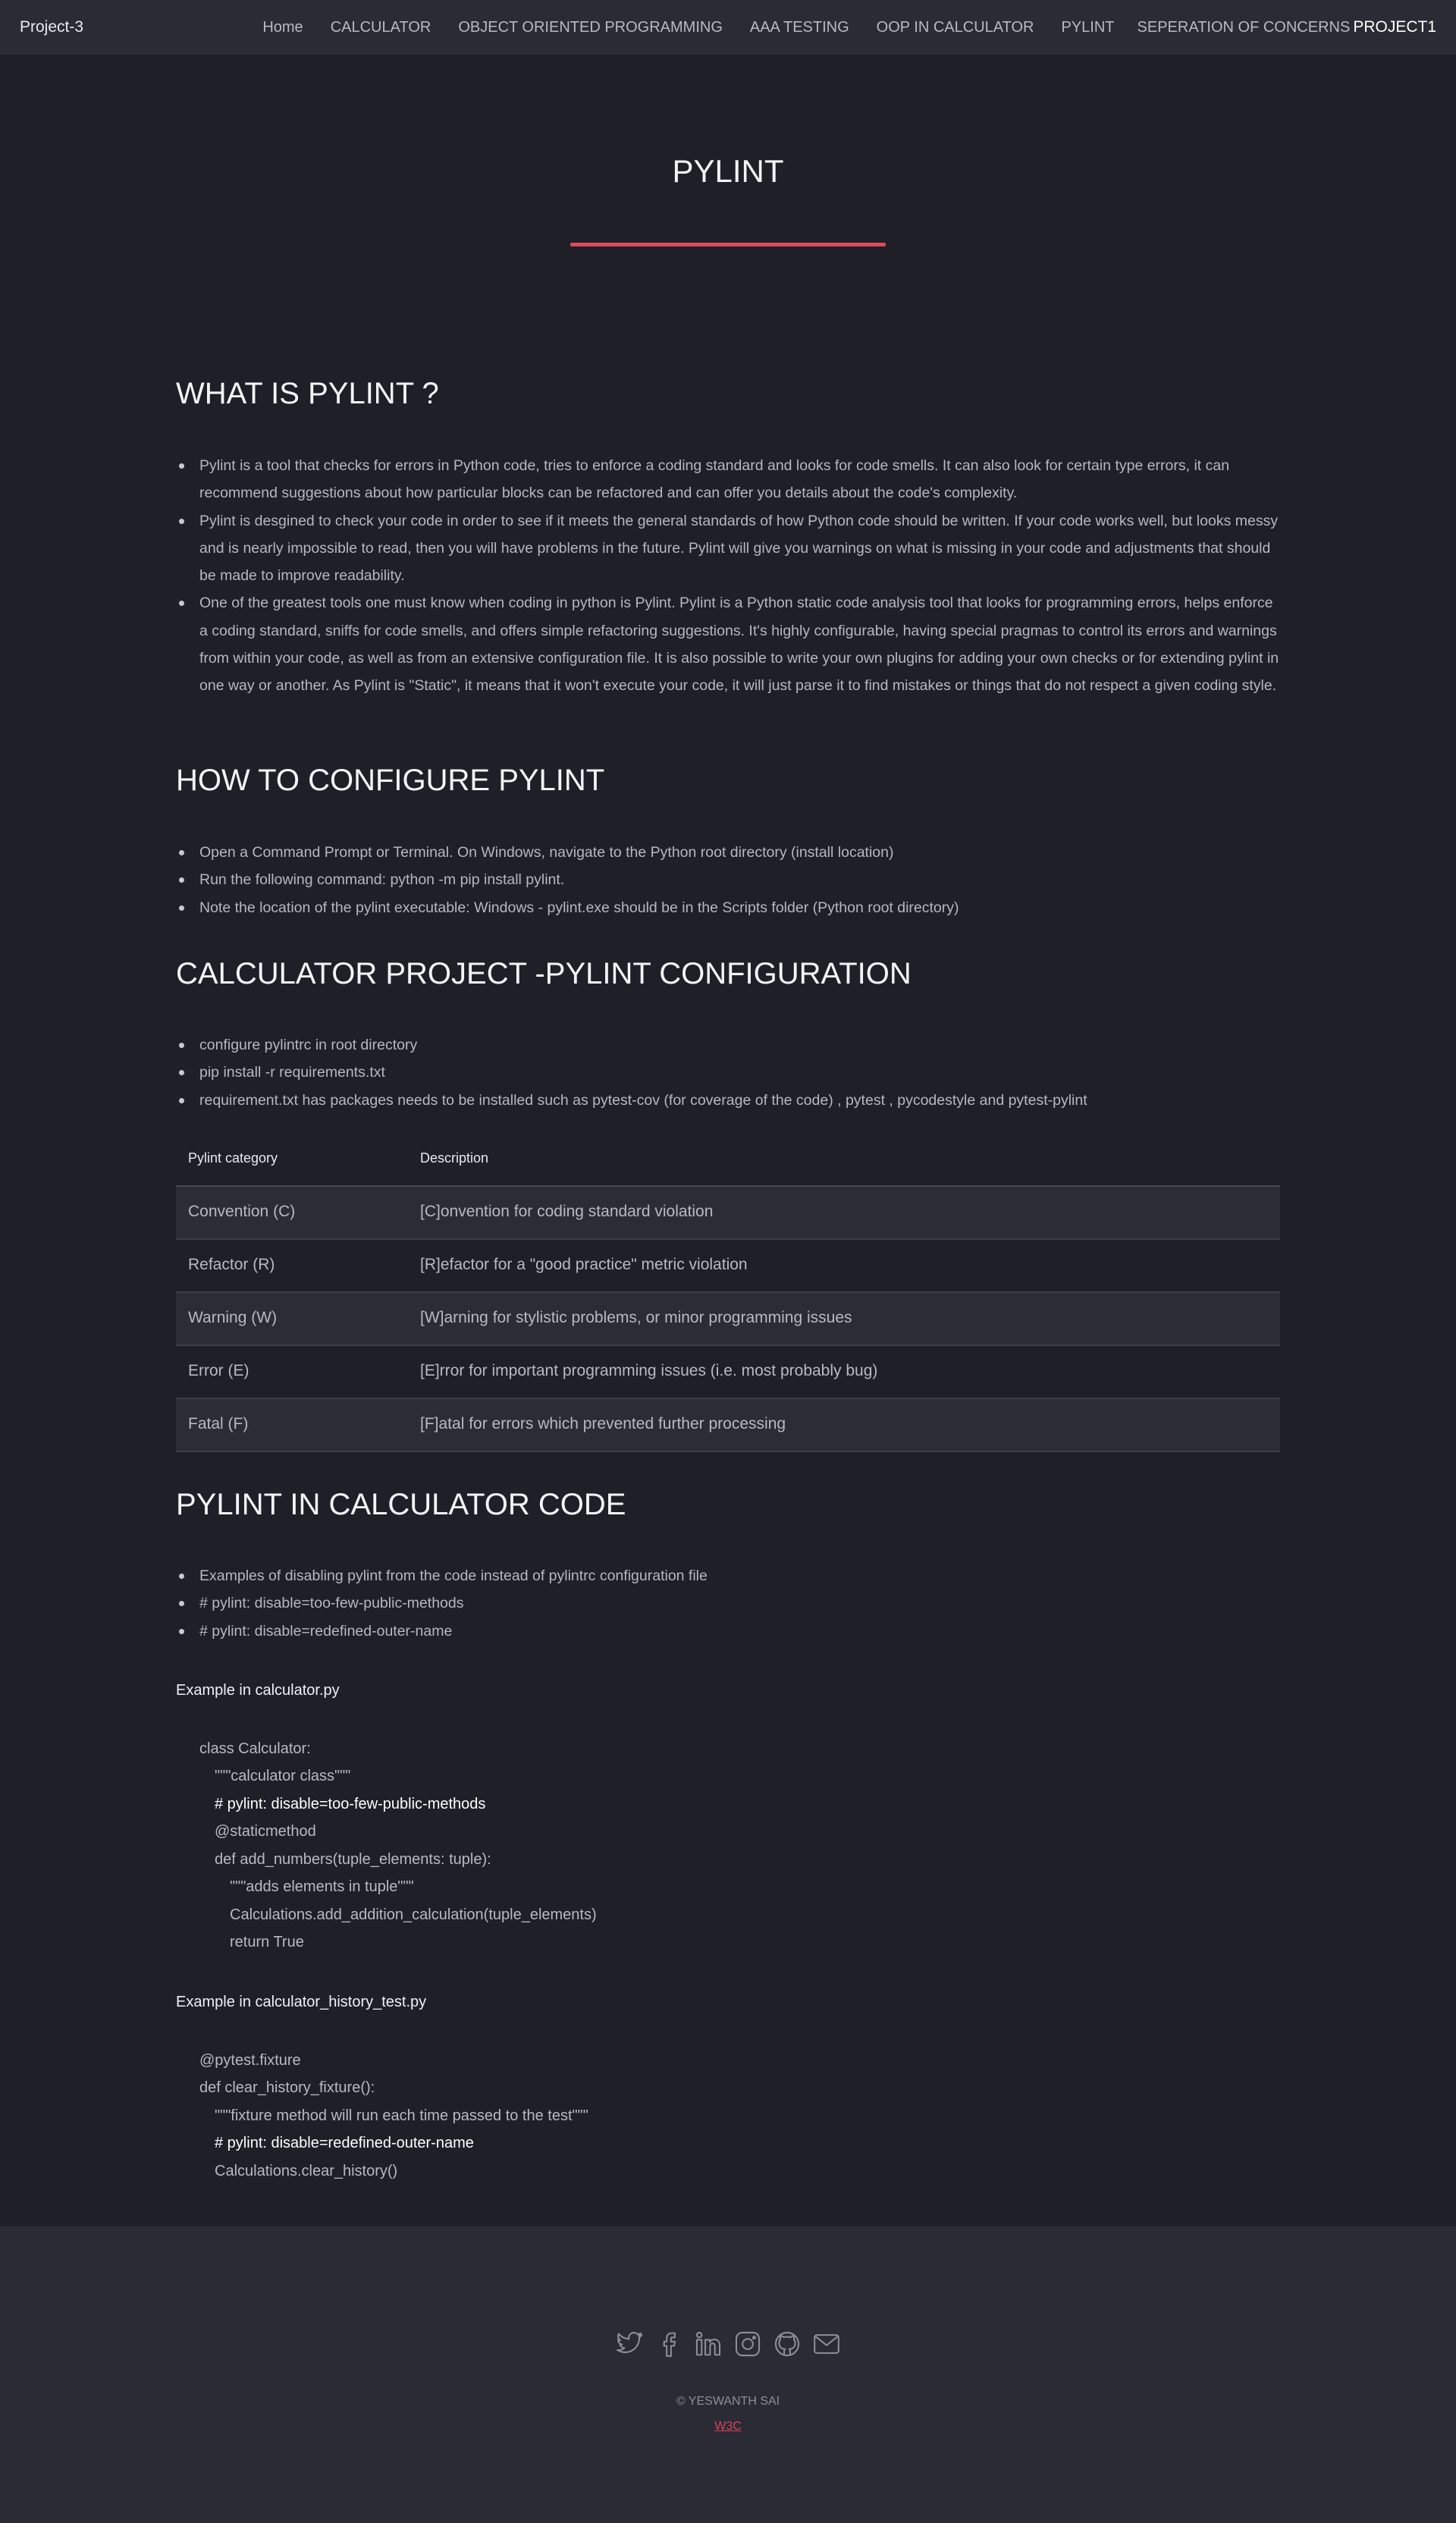  What do you see at coordinates (265, 1831) in the screenshot?
I see `code-line: @staticmethod` at bounding box center [265, 1831].